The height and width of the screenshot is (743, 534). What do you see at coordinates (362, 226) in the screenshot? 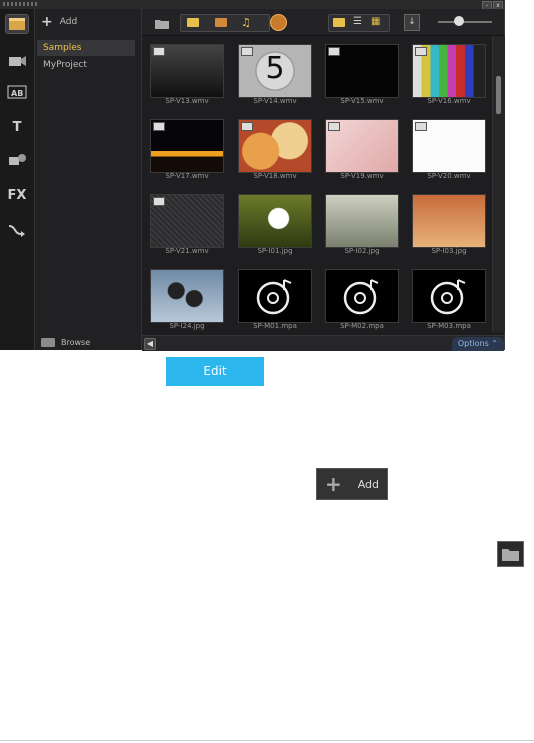
I see `media-tile: SP-I02.jpg` at bounding box center [362, 226].